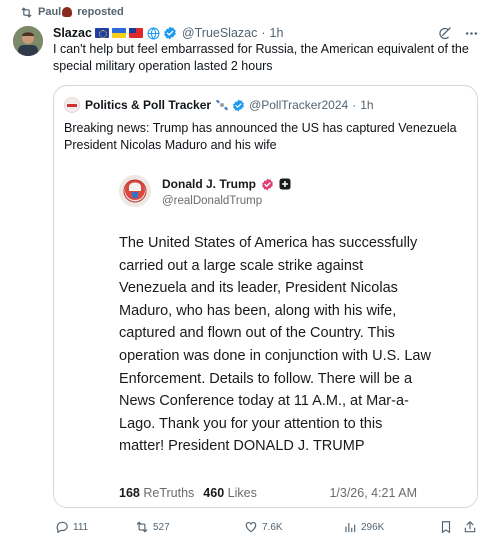 The image size is (491, 545). Describe the element at coordinates (142, 527) in the screenshot. I see `repost-action-icon` at that location.